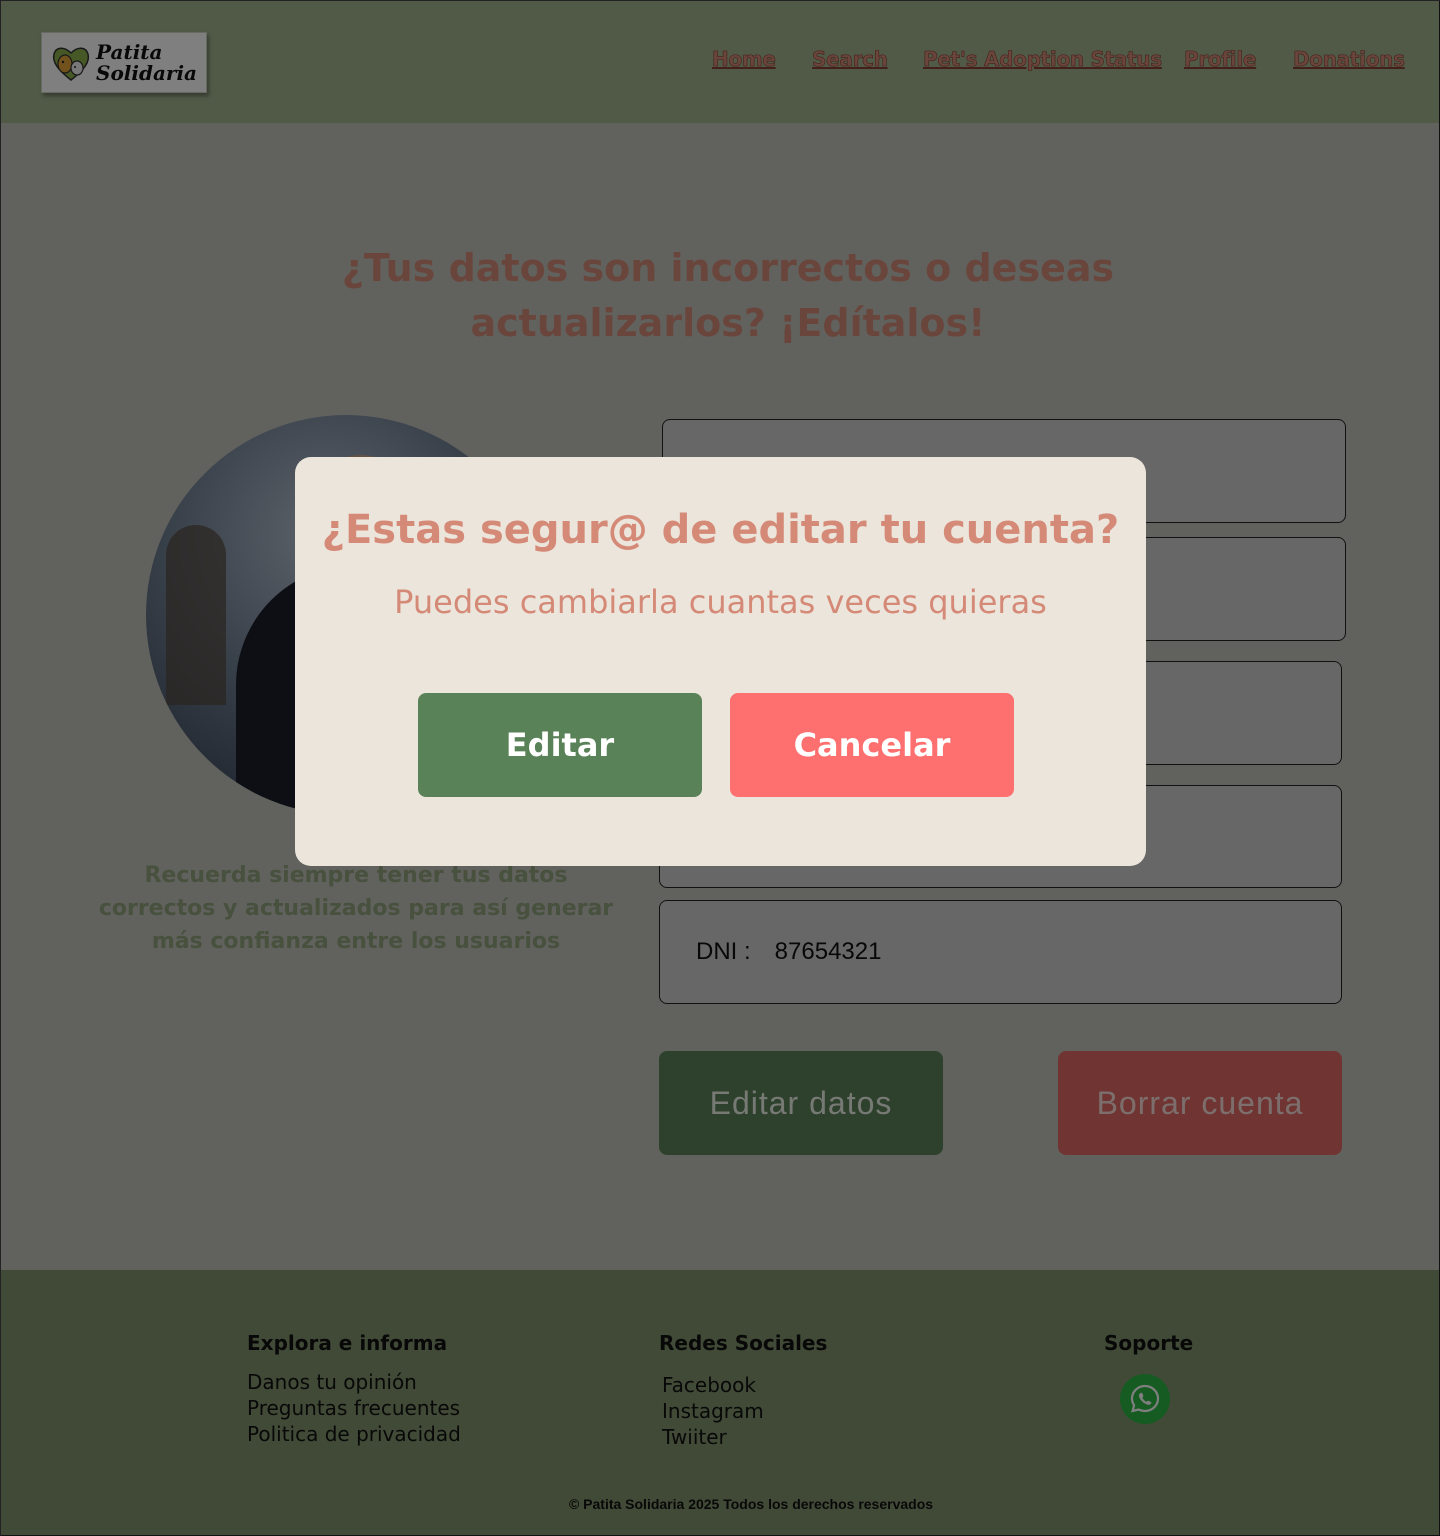 Image resolution: width=1440 pixels, height=1536 pixels. What do you see at coordinates (720, 602) in the screenshot?
I see `dialog-subtitle: Puedes cambiarla cuantas veces quieras` at bounding box center [720, 602].